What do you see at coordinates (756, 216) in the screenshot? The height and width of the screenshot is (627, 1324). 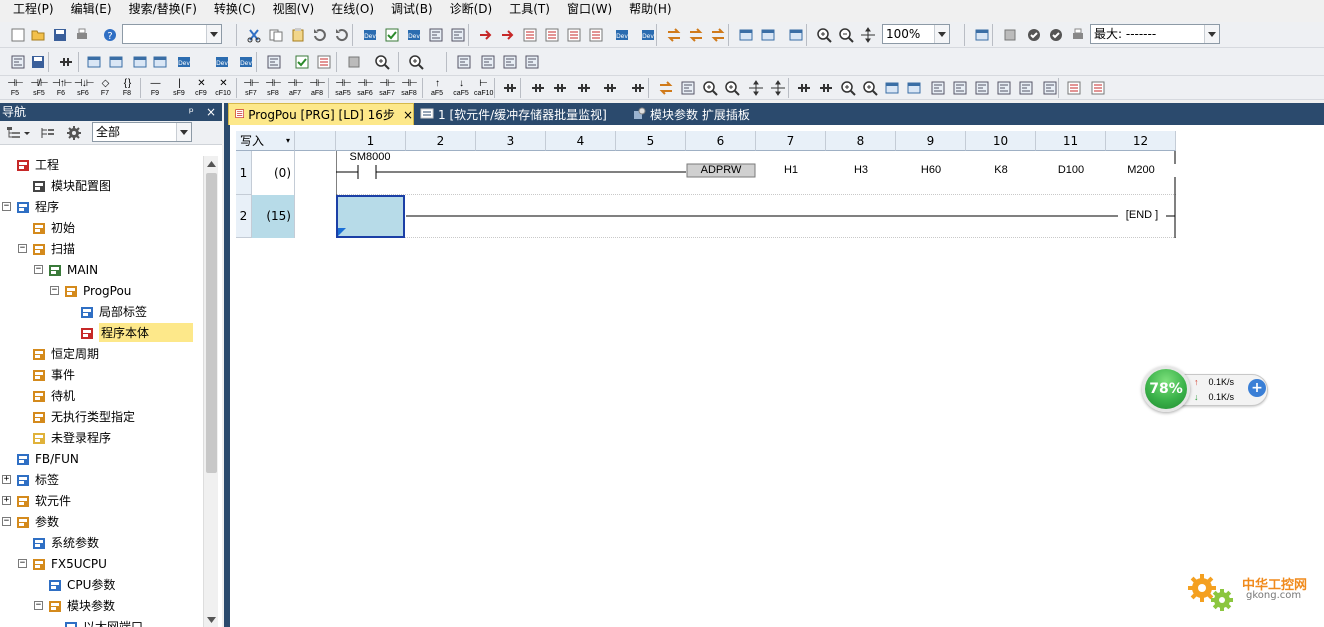 I see `rung-2: [END ]` at bounding box center [756, 216].